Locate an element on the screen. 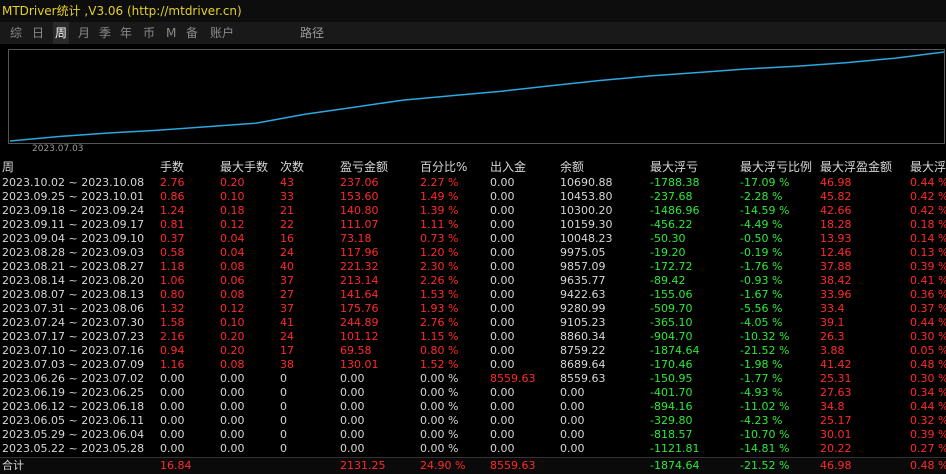  header-balance: 余额 is located at coordinates (572, 167).